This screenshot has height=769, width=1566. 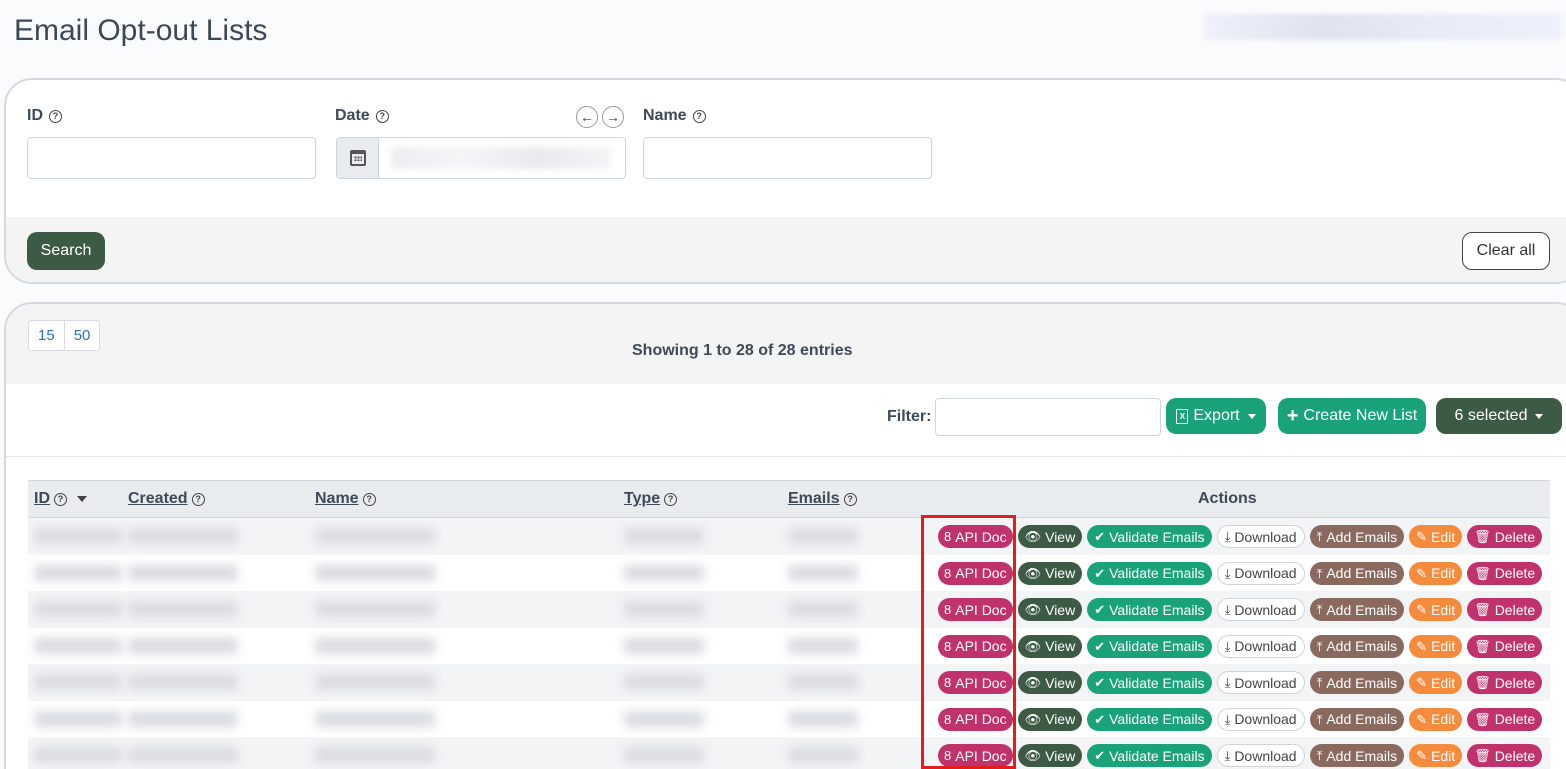 What do you see at coordinates (1182, 416) in the screenshot?
I see `excel-icon: X` at bounding box center [1182, 416].